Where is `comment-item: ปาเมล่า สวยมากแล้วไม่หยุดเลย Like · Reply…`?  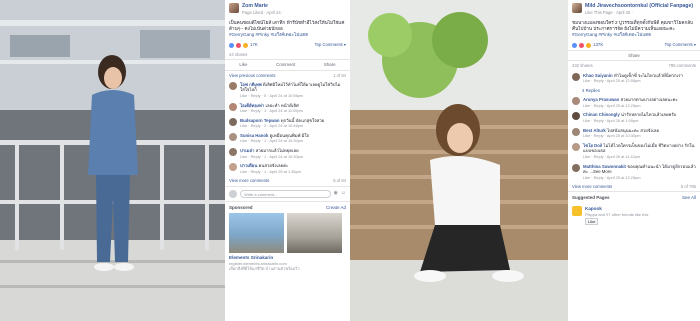 comment-item: ปาเมล่า สวยมากแล้วไม่หยุดเลย Like · Reply… is located at coordinates (287, 153).